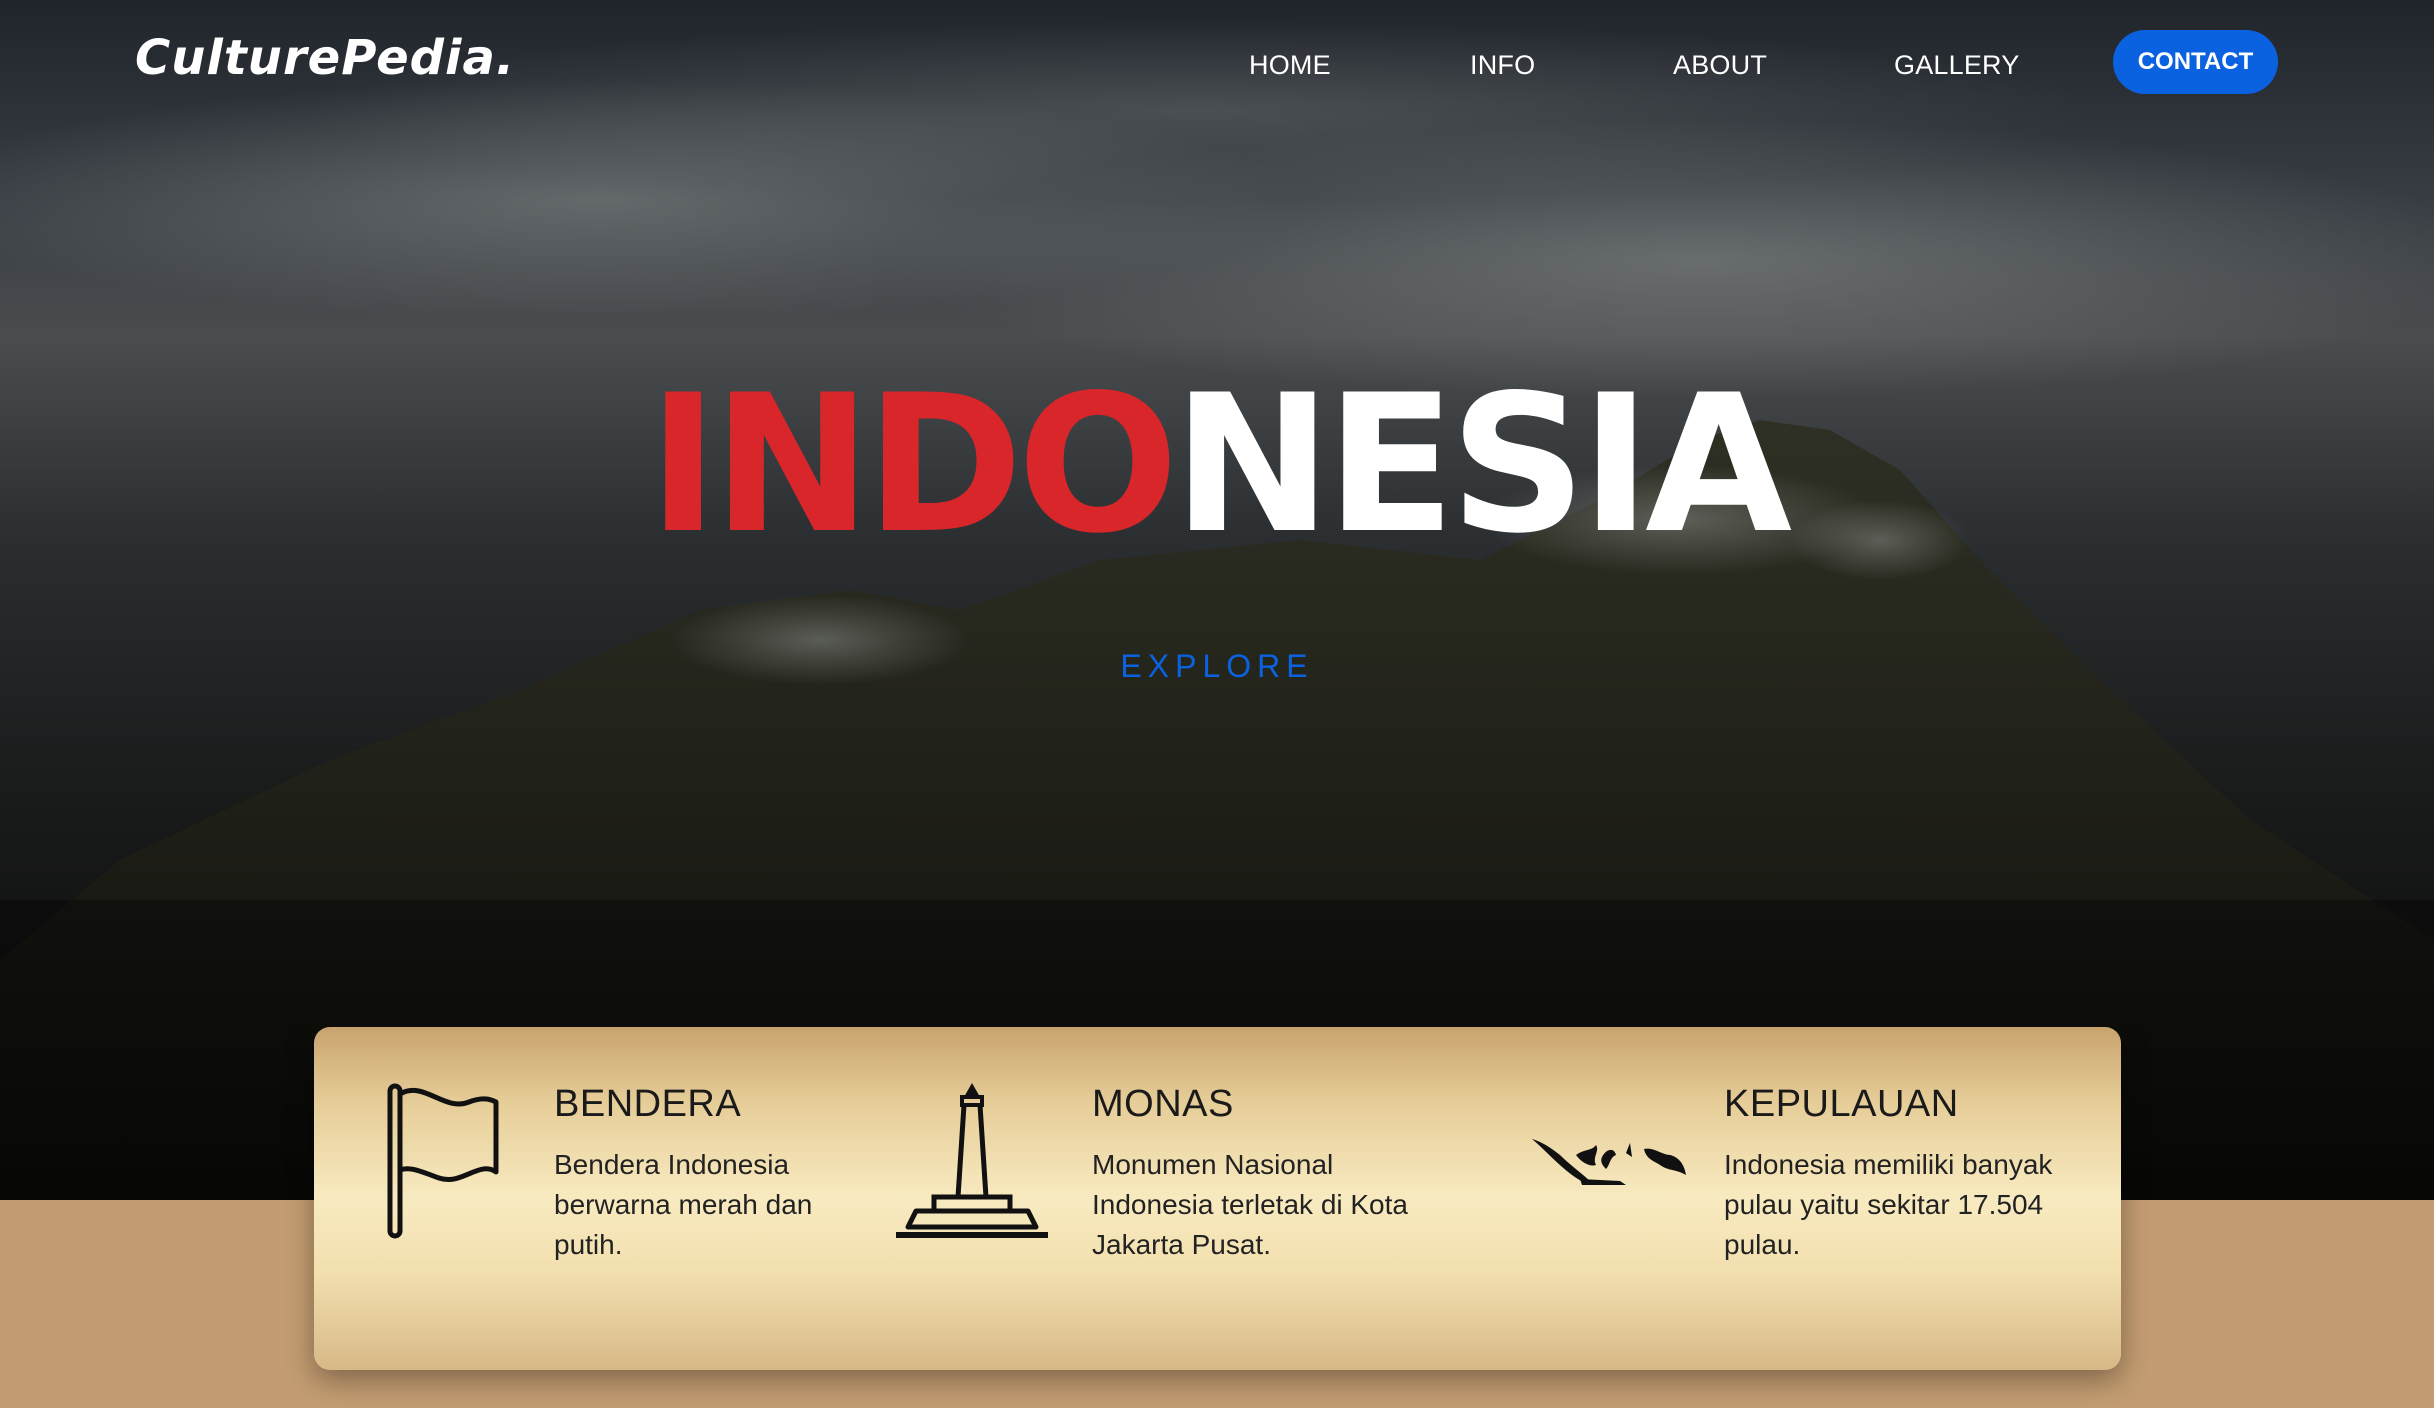 The width and height of the screenshot is (2434, 1408). Describe the element at coordinates (1956, 65) in the screenshot. I see `nav-item-gallery: GALLERY` at that location.